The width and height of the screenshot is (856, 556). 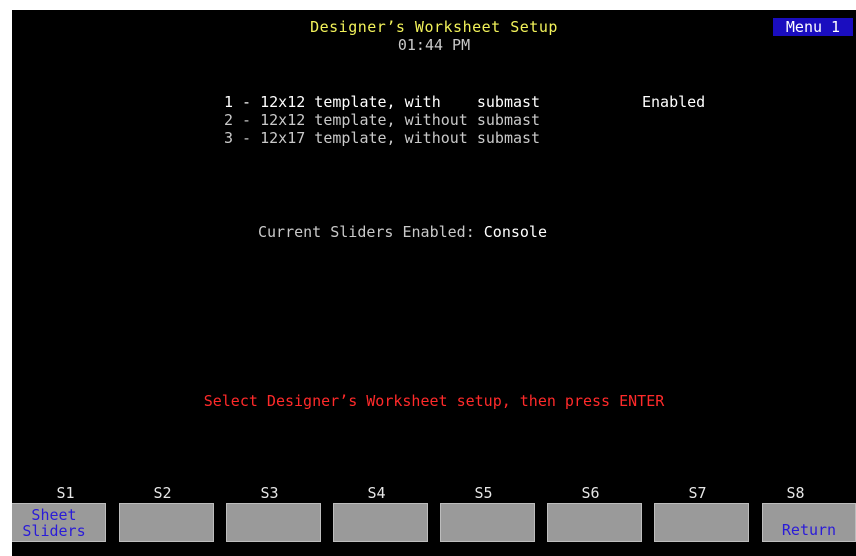 What do you see at coordinates (434, 27) in the screenshot?
I see `page-title: Designer’s Worksheet Setup` at bounding box center [434, 27].